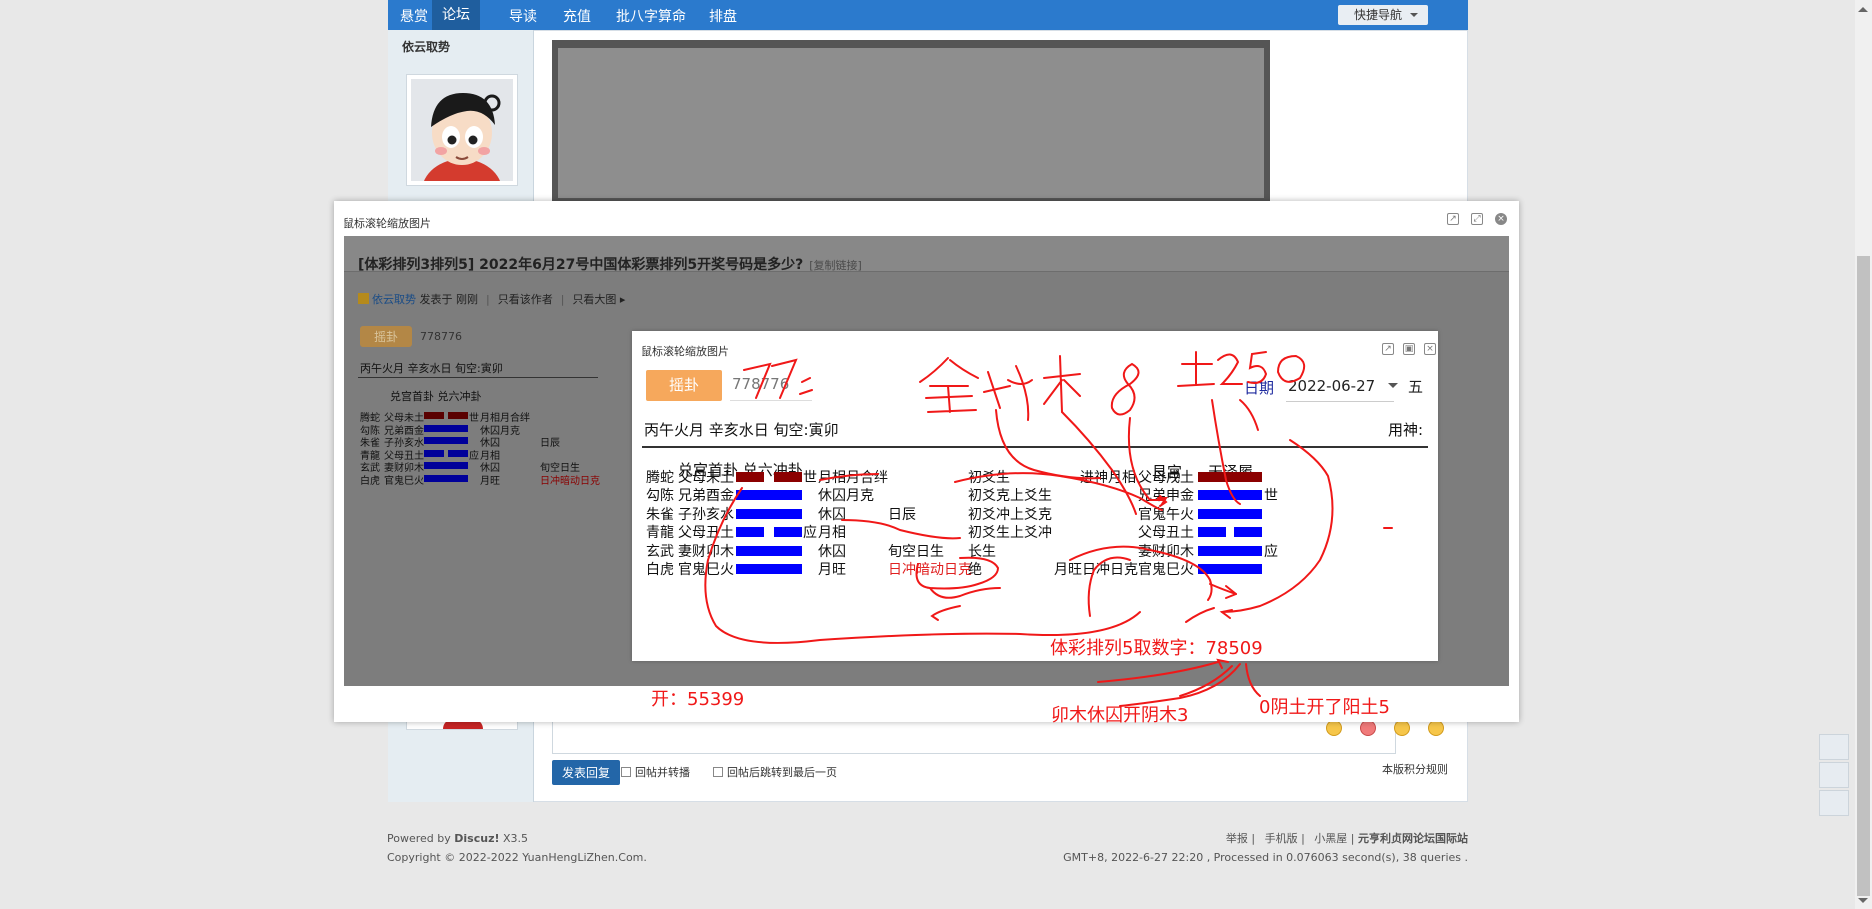  Describe the element at coordinates (1010, 533) in the screenshot. I see `change-relation: 初爻生上爻冲` at that location.